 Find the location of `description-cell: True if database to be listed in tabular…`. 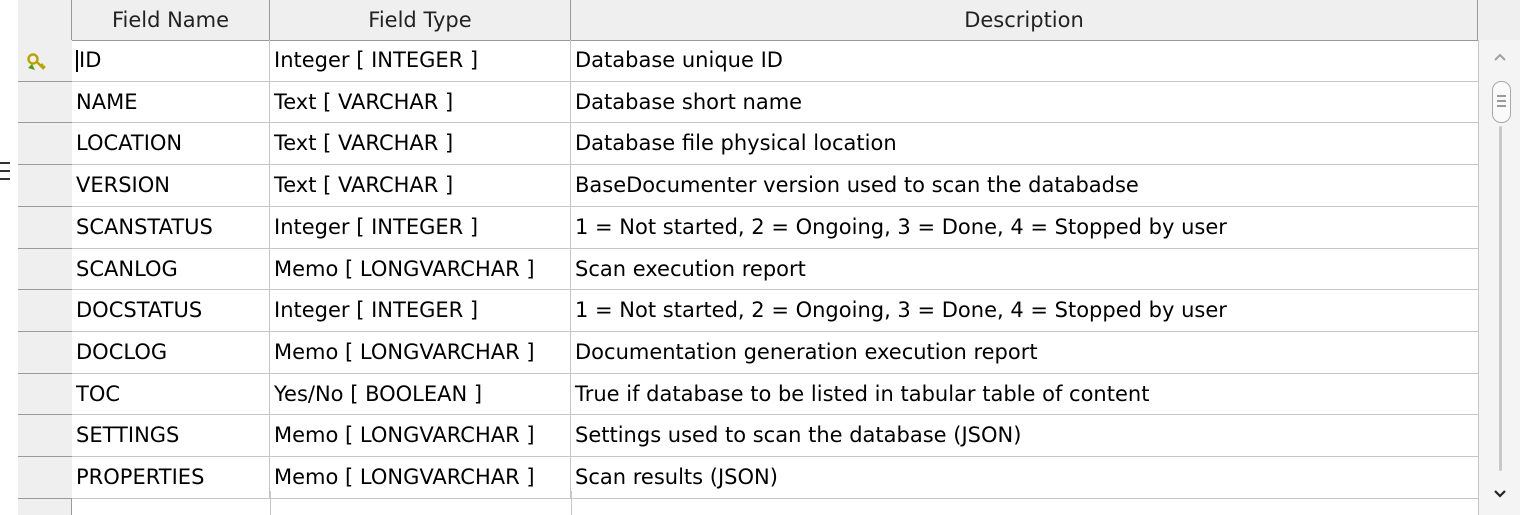

description-cell: True if database to be listed in tabular… is located at coordinates (1024, 394).